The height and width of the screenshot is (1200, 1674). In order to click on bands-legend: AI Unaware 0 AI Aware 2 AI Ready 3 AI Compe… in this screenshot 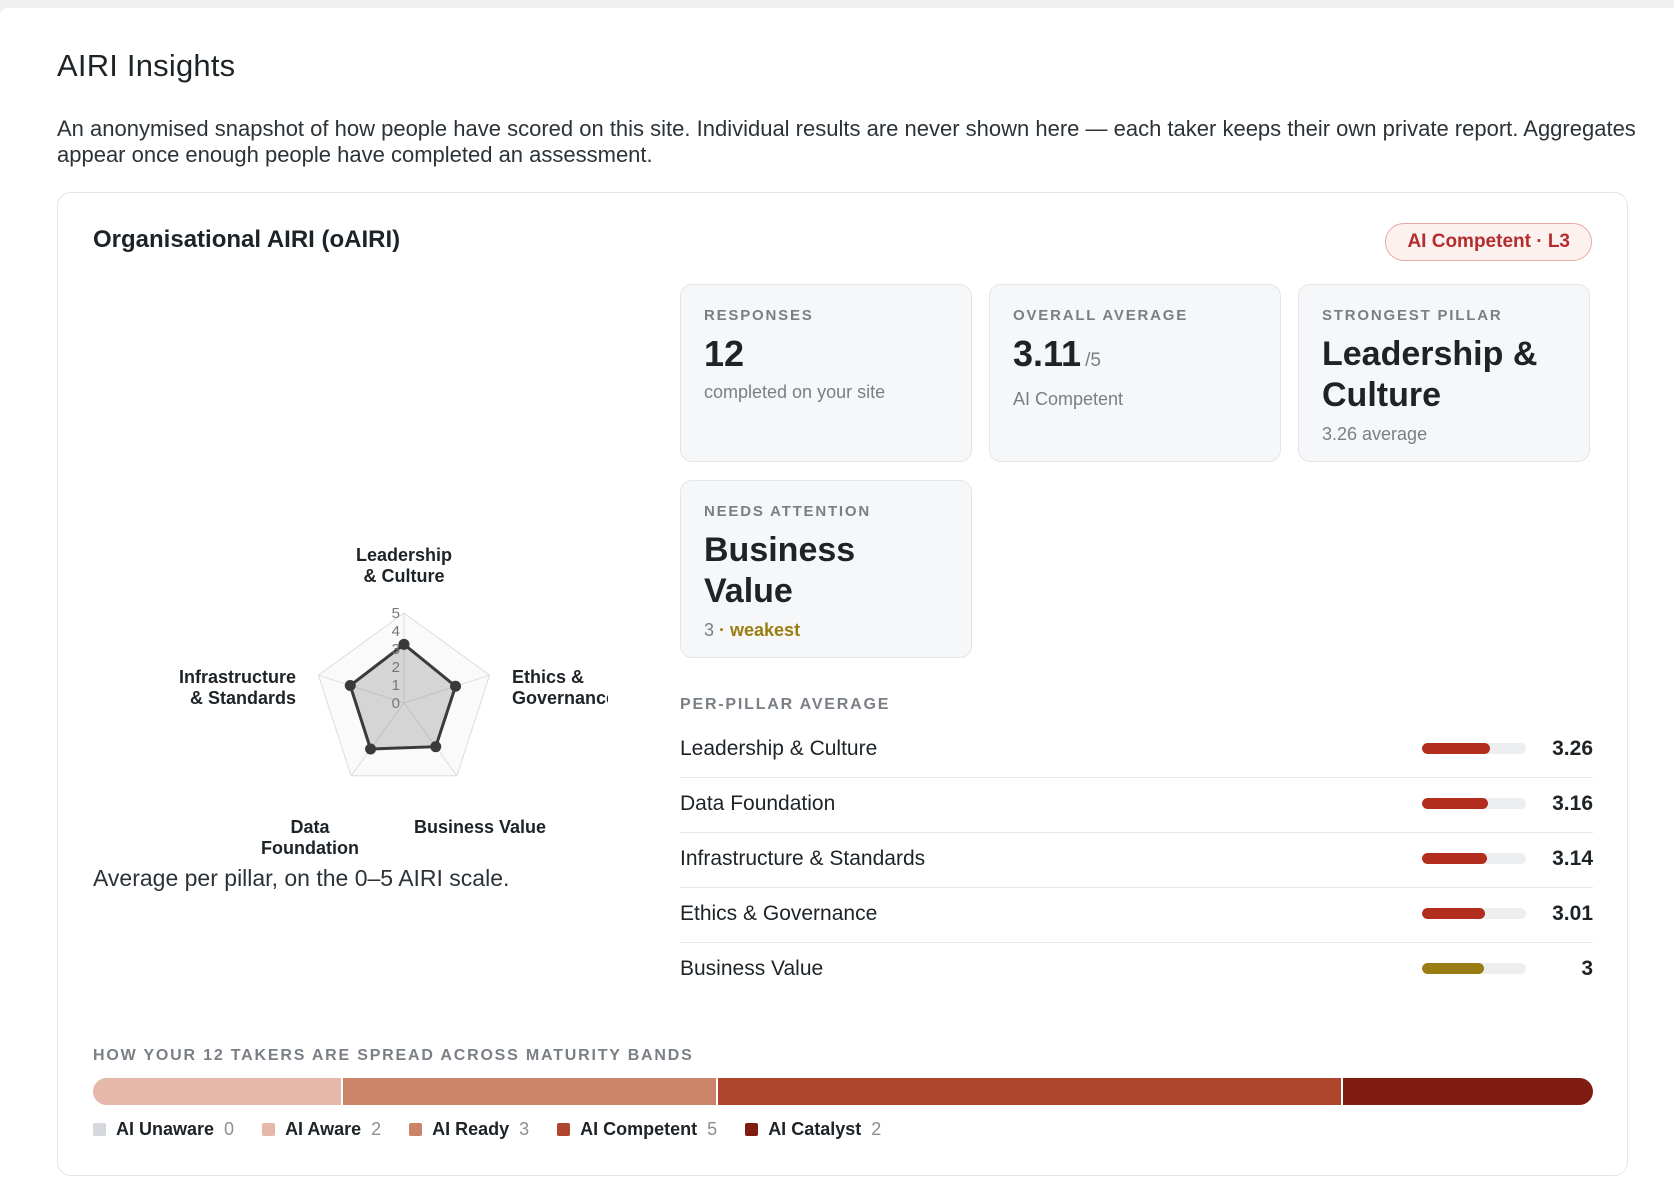, I will do `click(487, 1129)`.